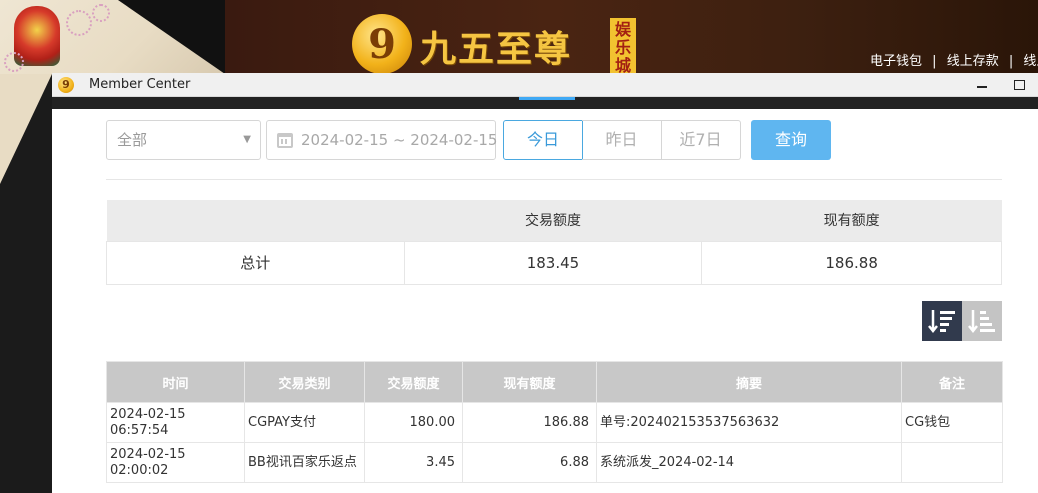 The height and width of the screenshot is (493, 1038). I want to click on cell-amount: 180.00, so click(413, 422).